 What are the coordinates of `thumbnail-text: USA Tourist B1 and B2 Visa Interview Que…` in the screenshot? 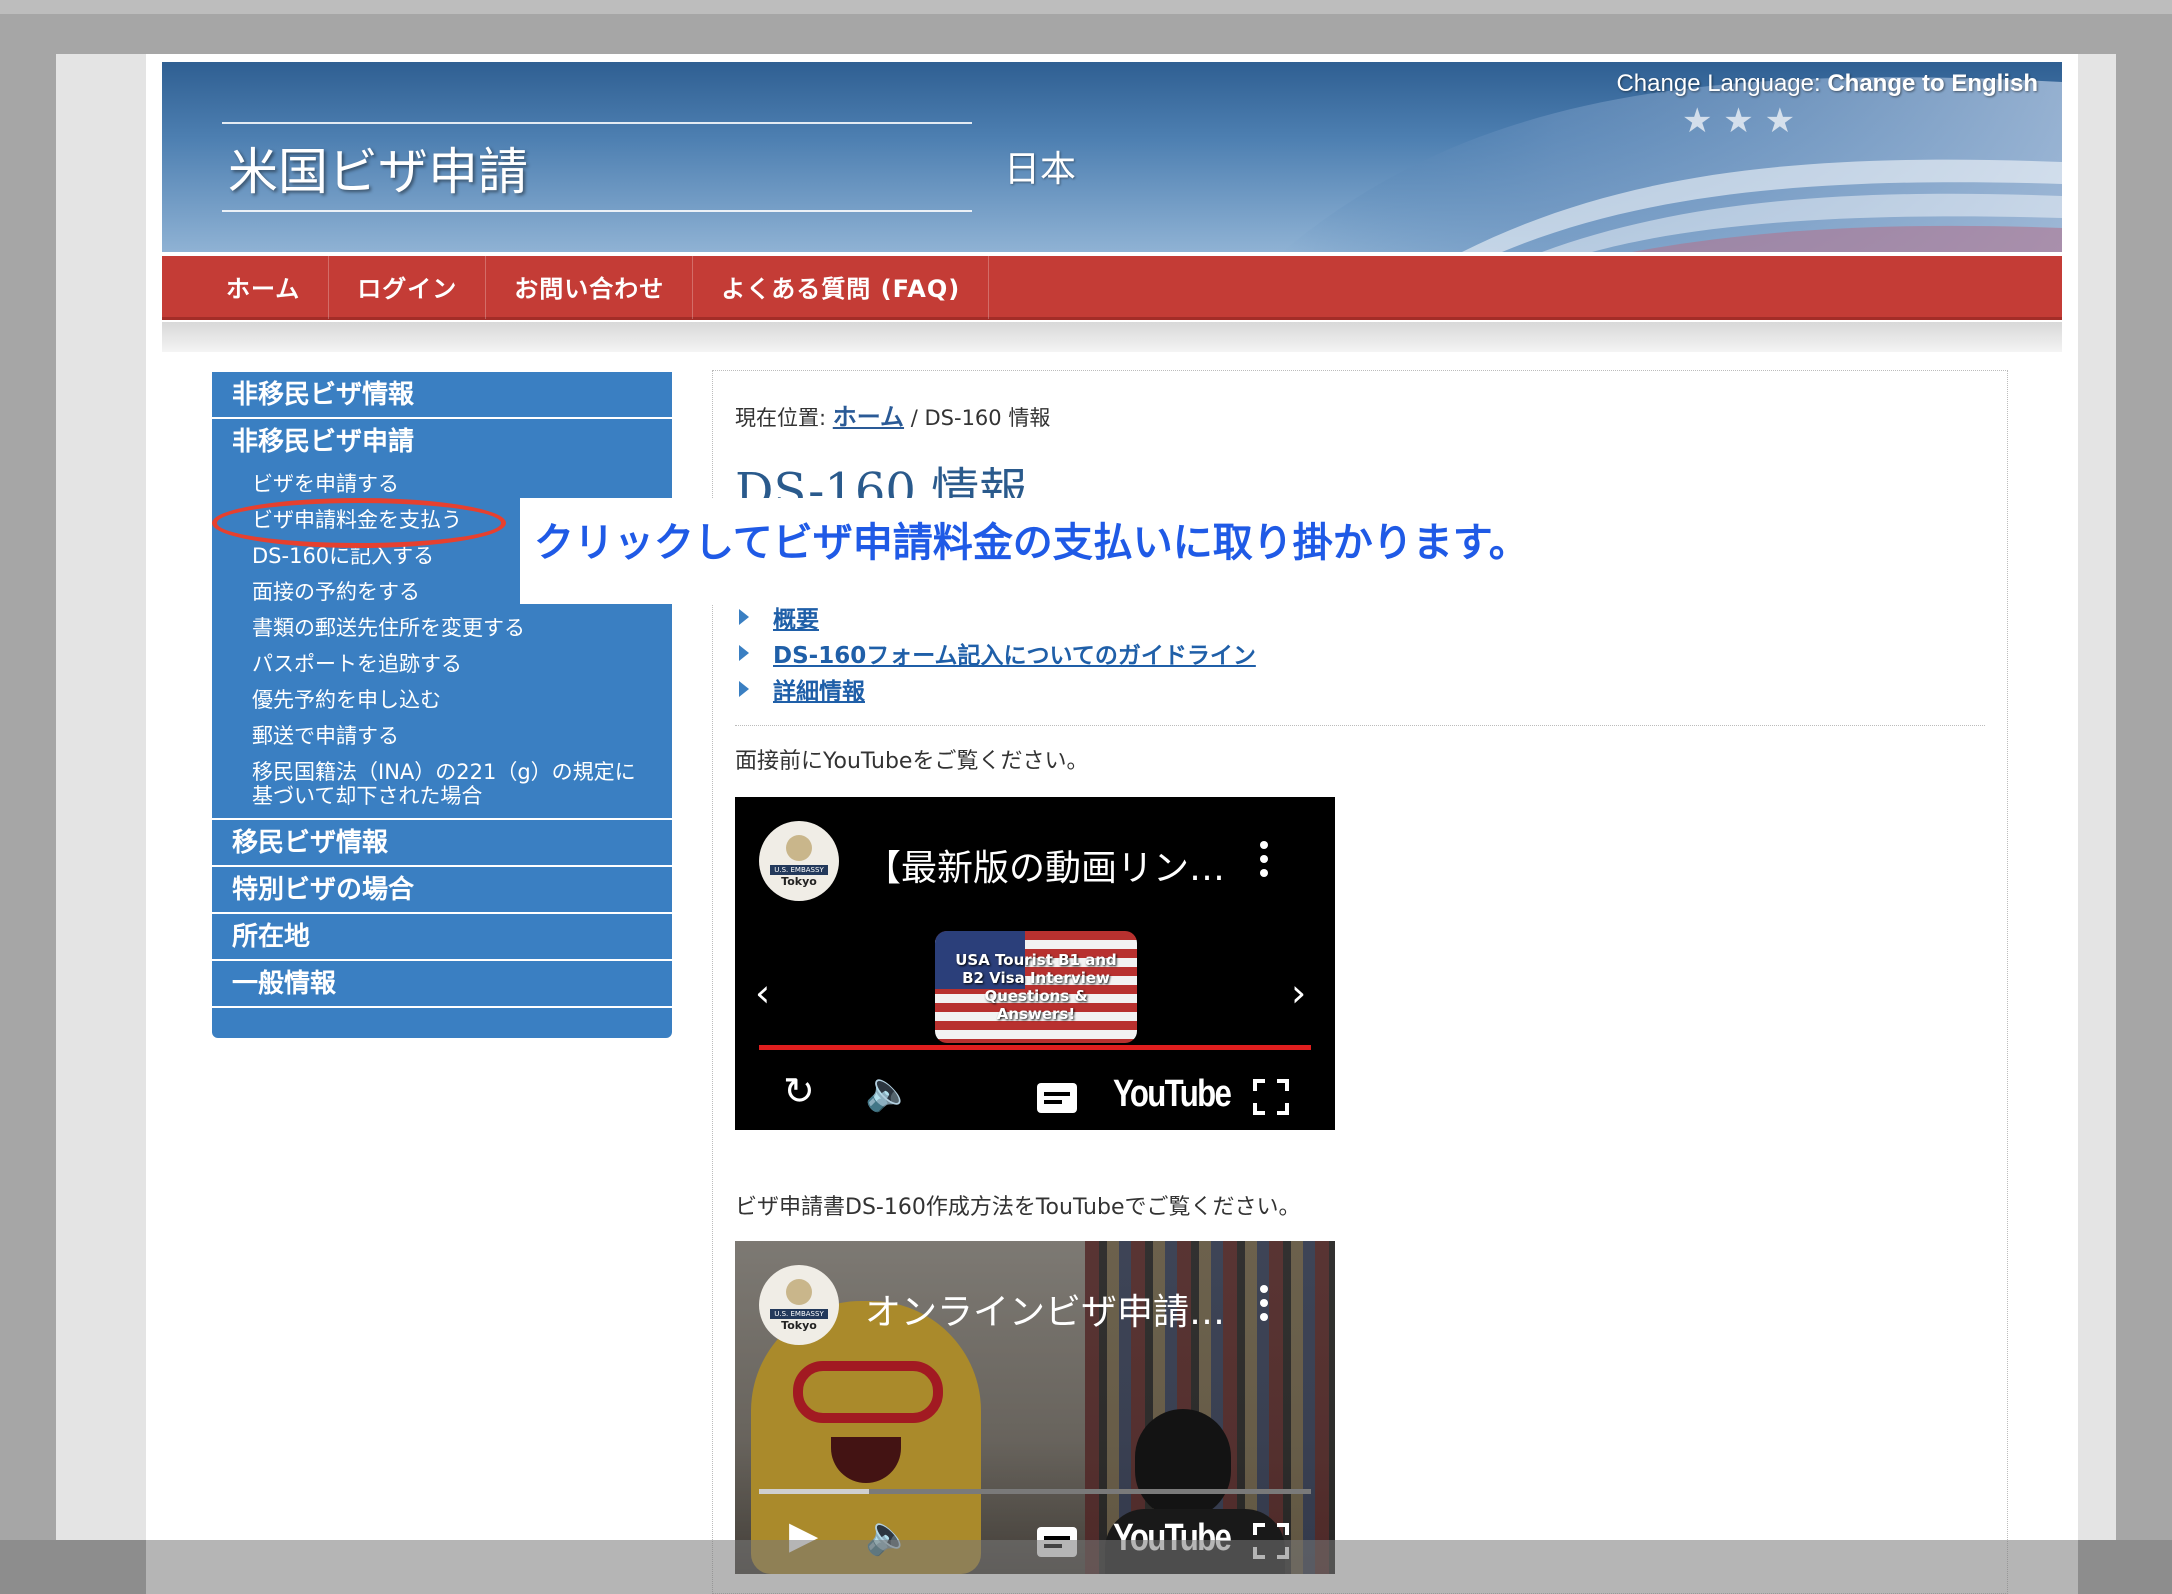 It's located at (1036, 987).